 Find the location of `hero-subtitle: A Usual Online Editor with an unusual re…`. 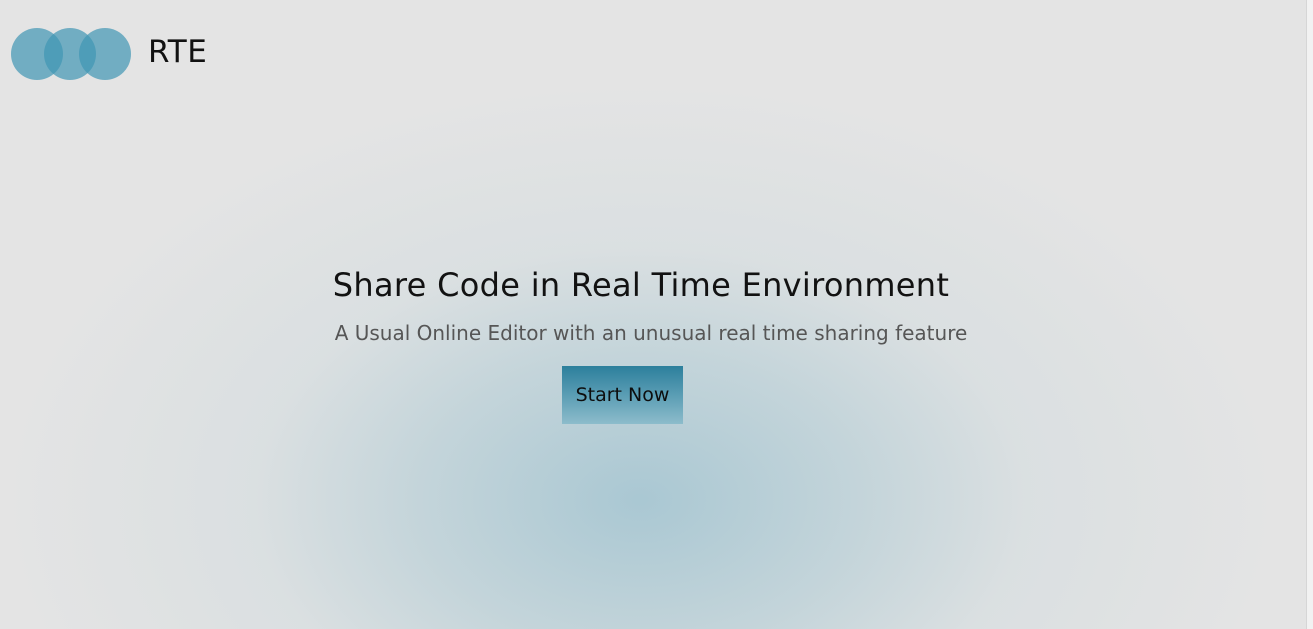

hero-subtitle: A Usual Online Editor with an unusual re… is located at coordinates (651, 333).